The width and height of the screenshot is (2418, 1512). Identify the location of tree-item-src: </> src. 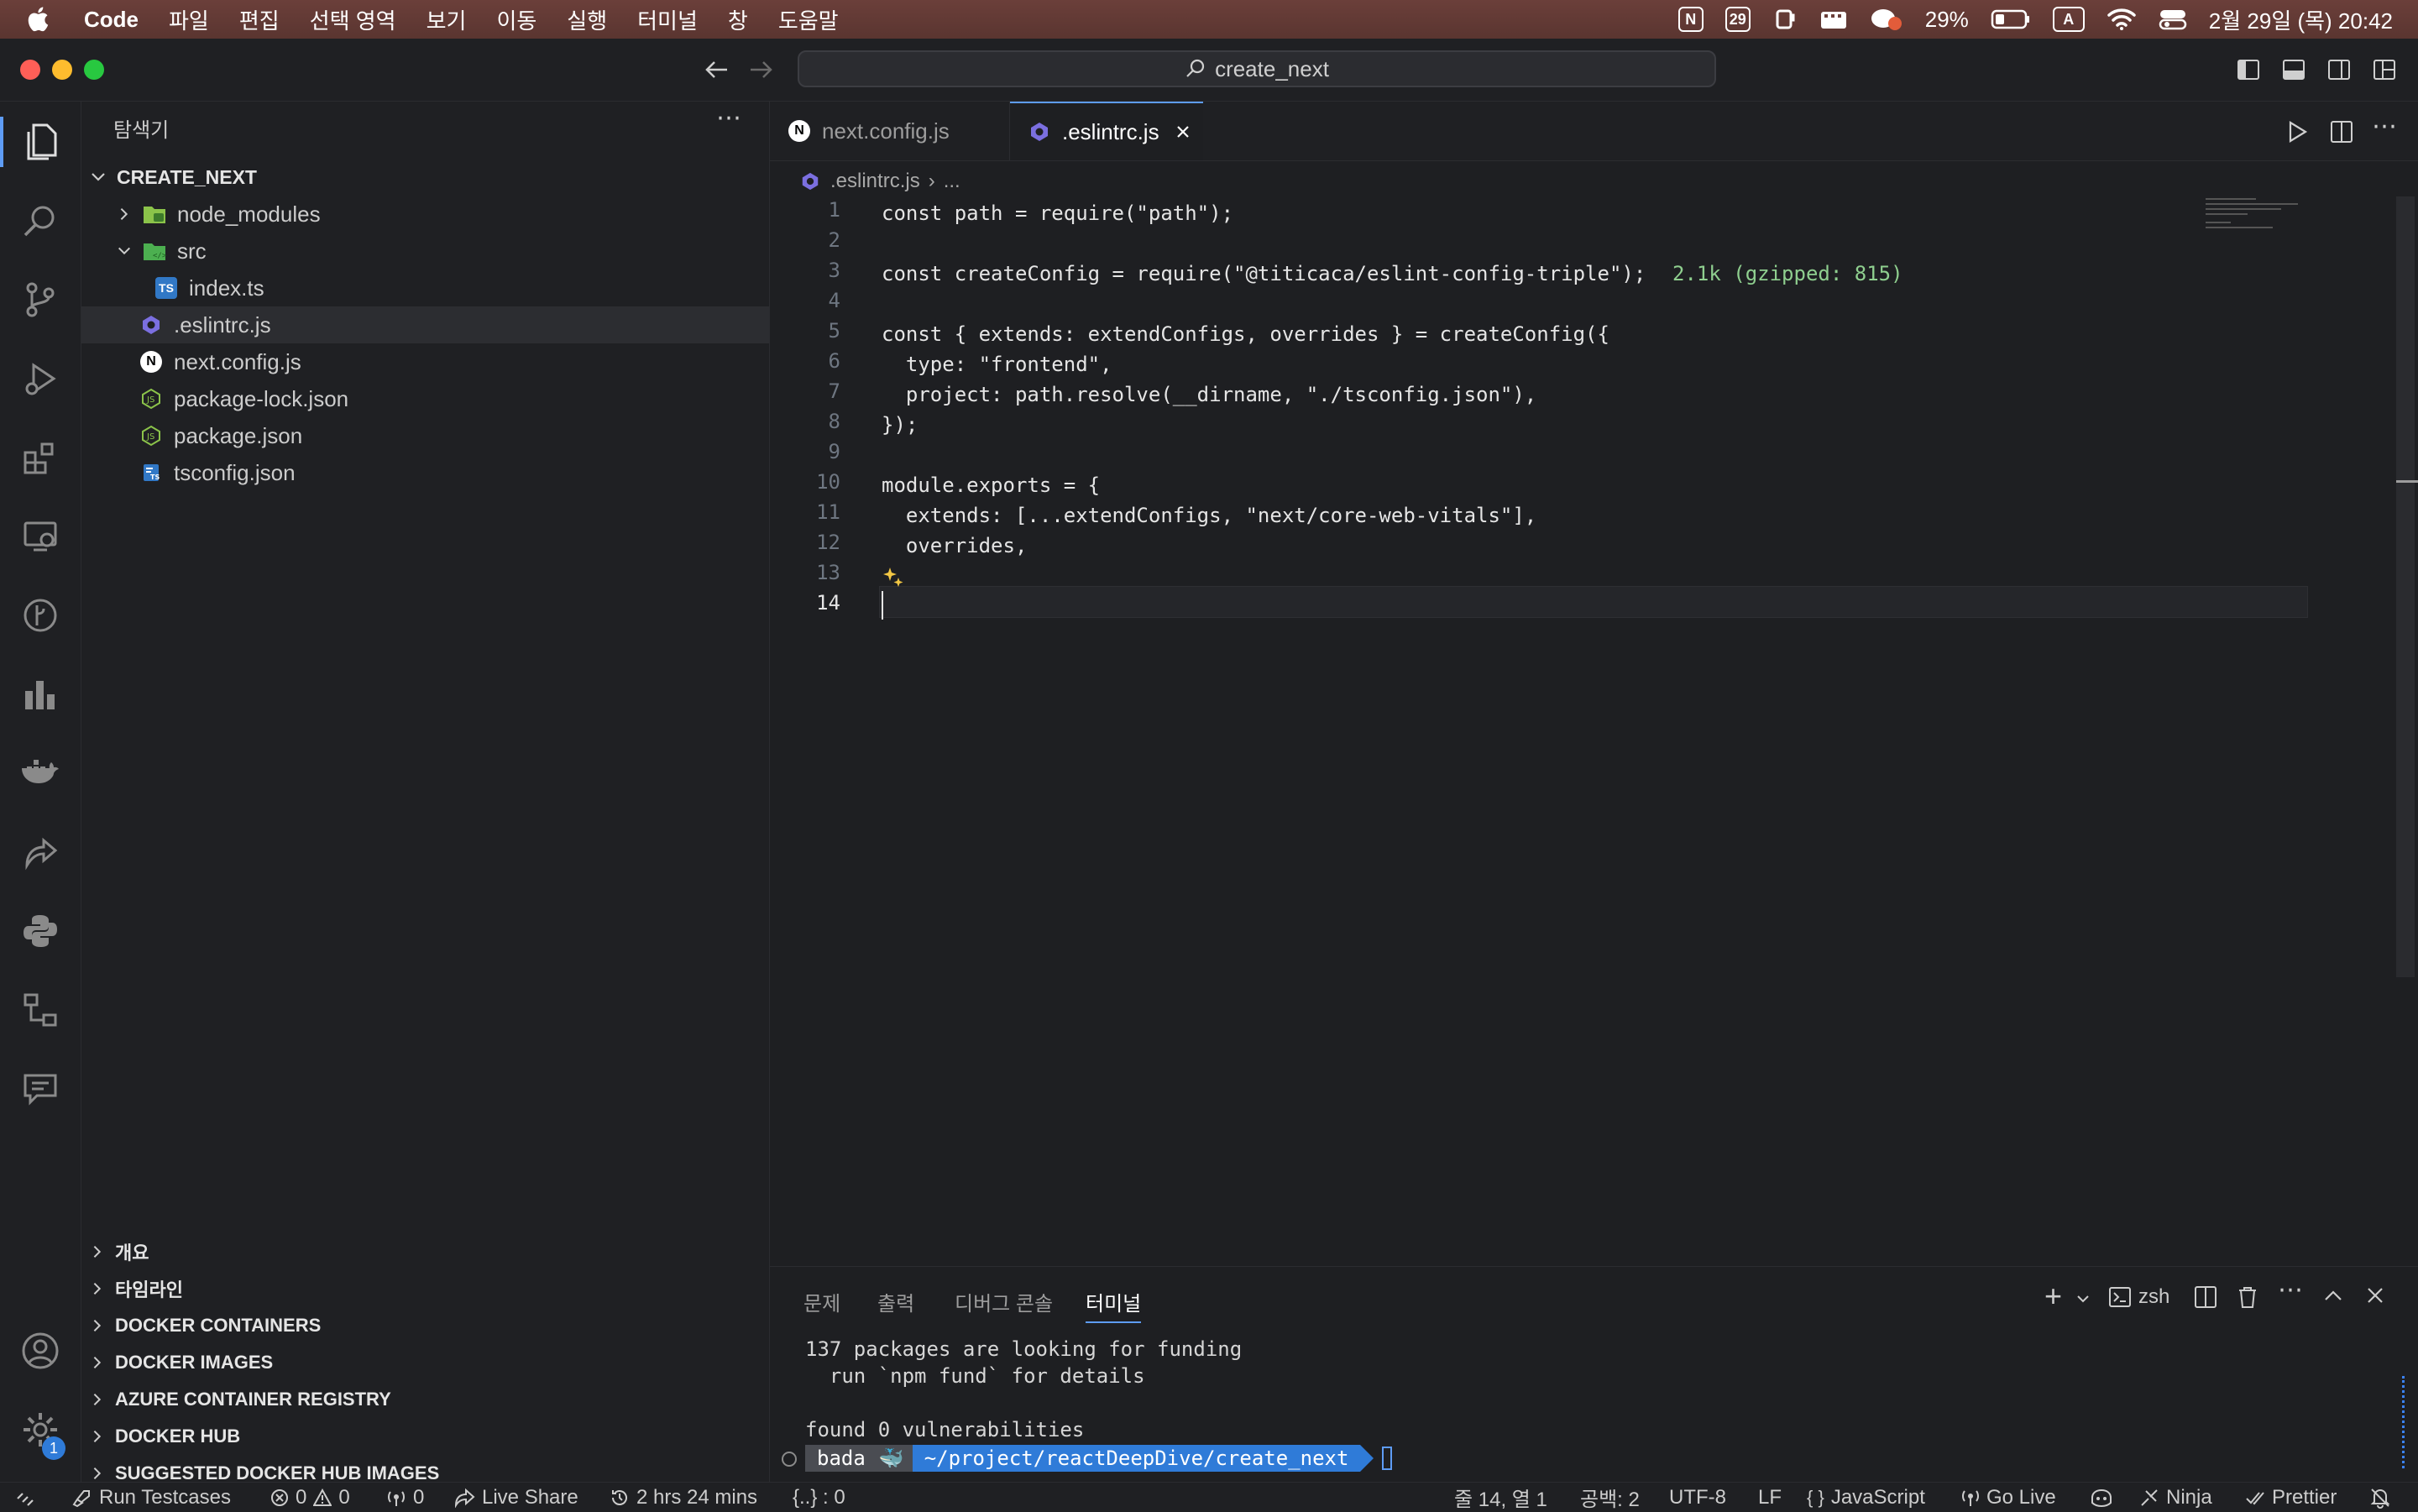
(425, 251).